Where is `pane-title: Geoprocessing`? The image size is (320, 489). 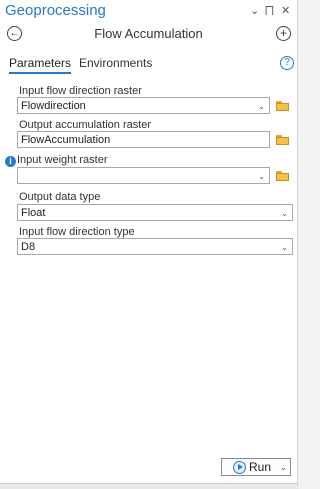 pane-title: Geoprocessing is located at coordinates (55, 10).